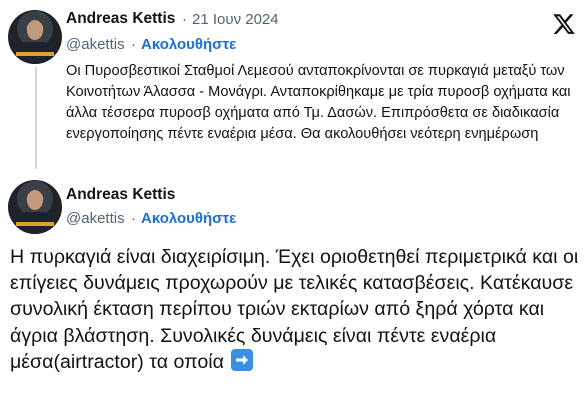 Image resolution: width=587 pixels, height=412 pixels. What do you see at coordinates (564, 24) in the screenshot?
I see `x-logo-icon` at bounding box center [564, 24].